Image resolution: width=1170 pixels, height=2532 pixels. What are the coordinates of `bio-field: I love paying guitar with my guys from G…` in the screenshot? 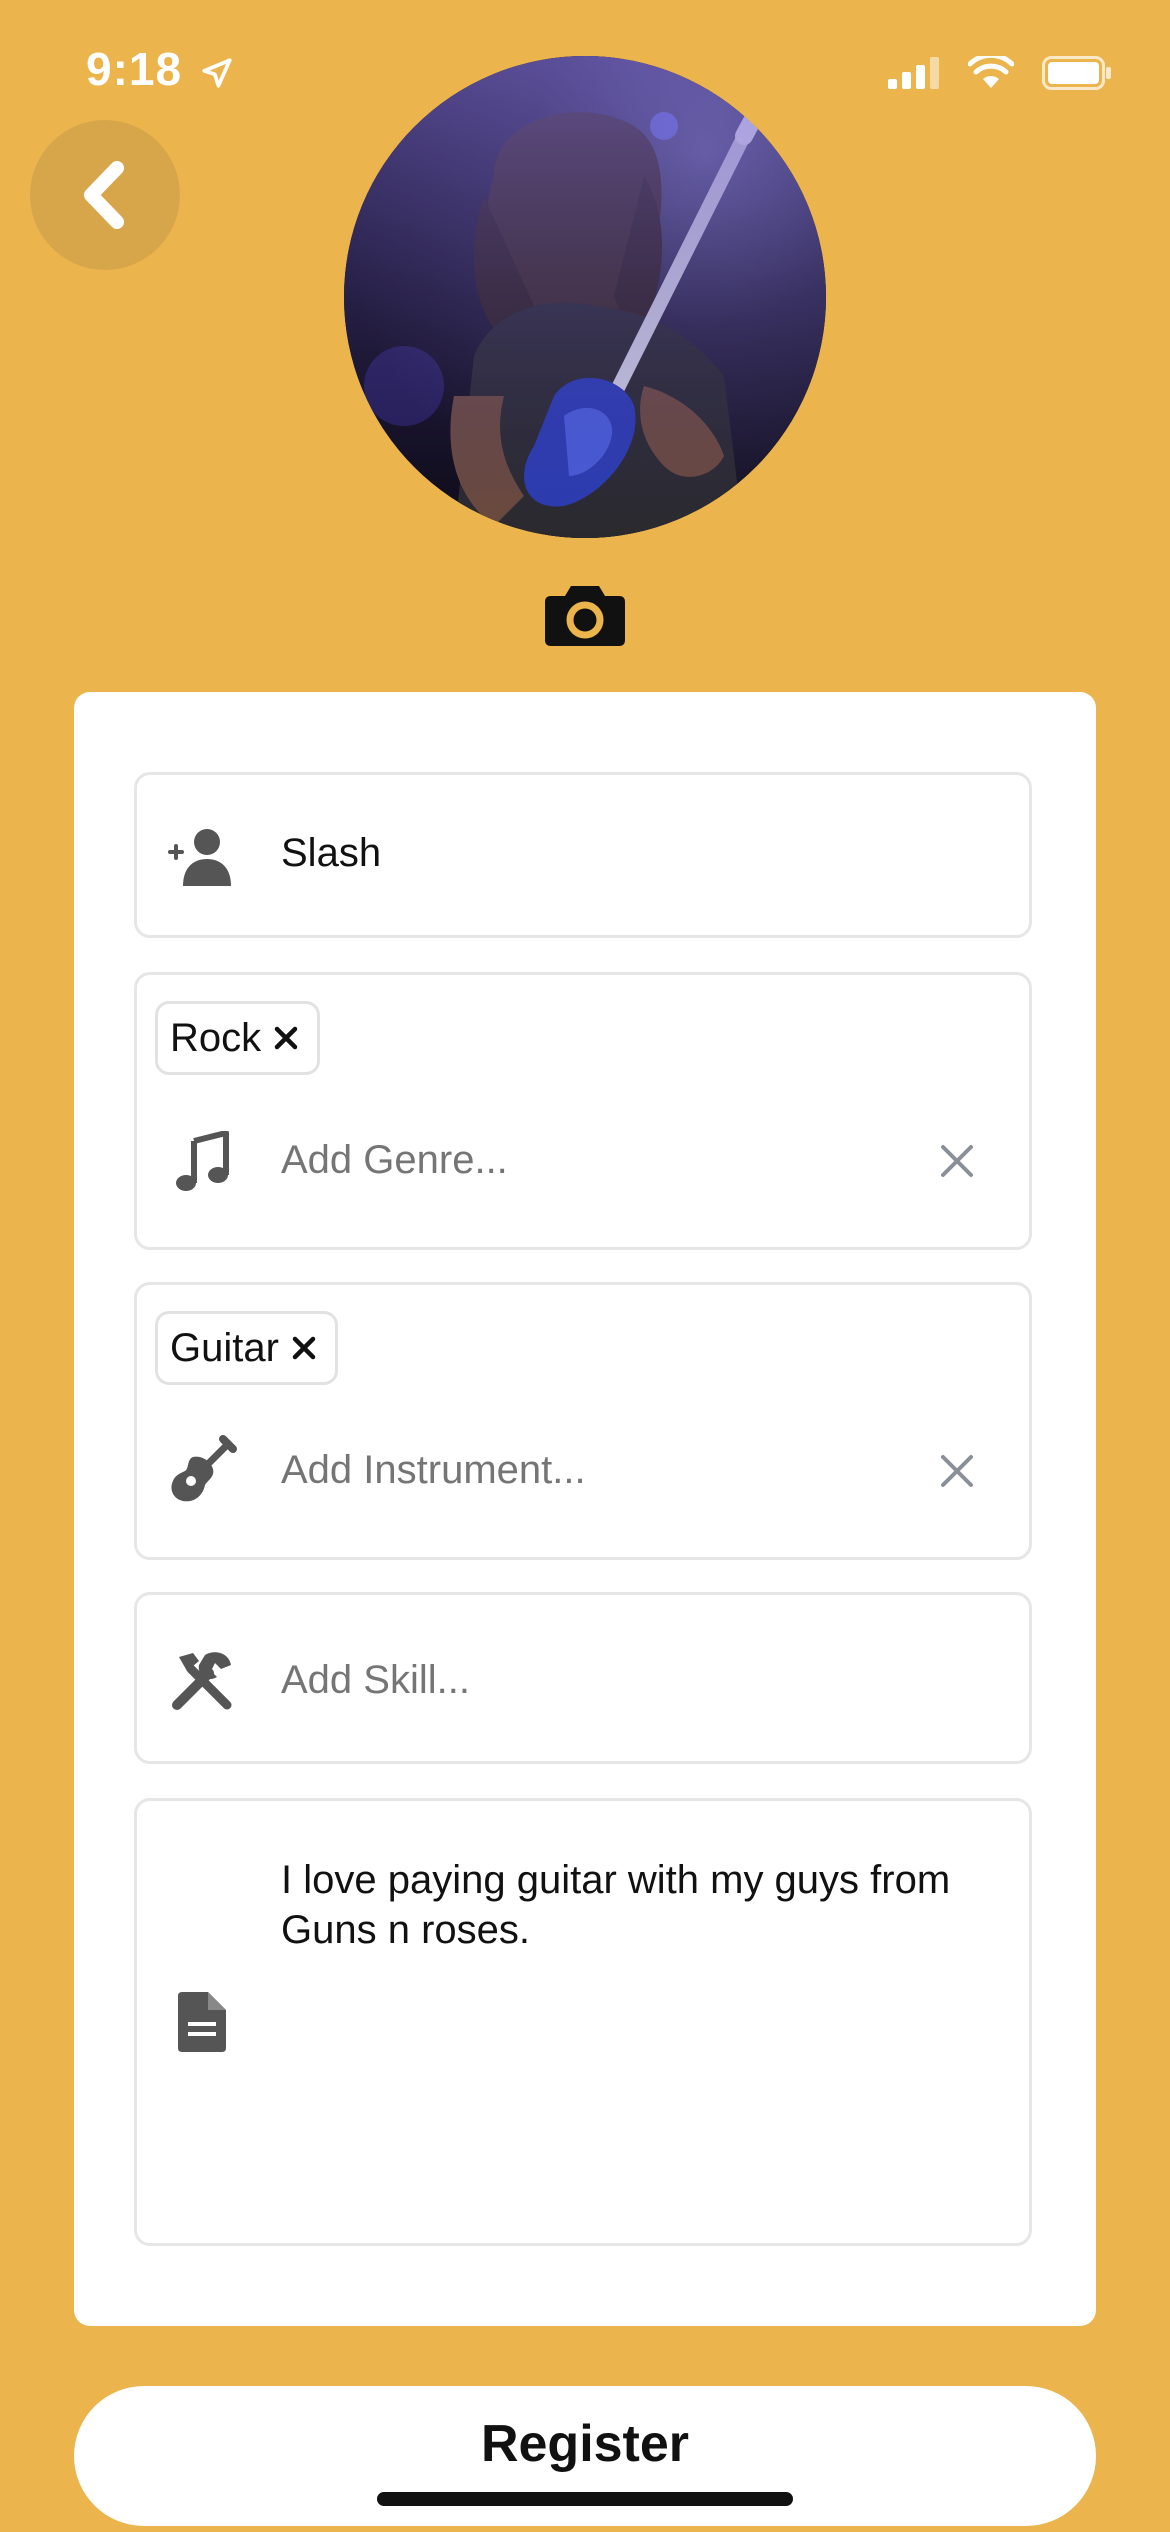 It's located at (583, 2022).